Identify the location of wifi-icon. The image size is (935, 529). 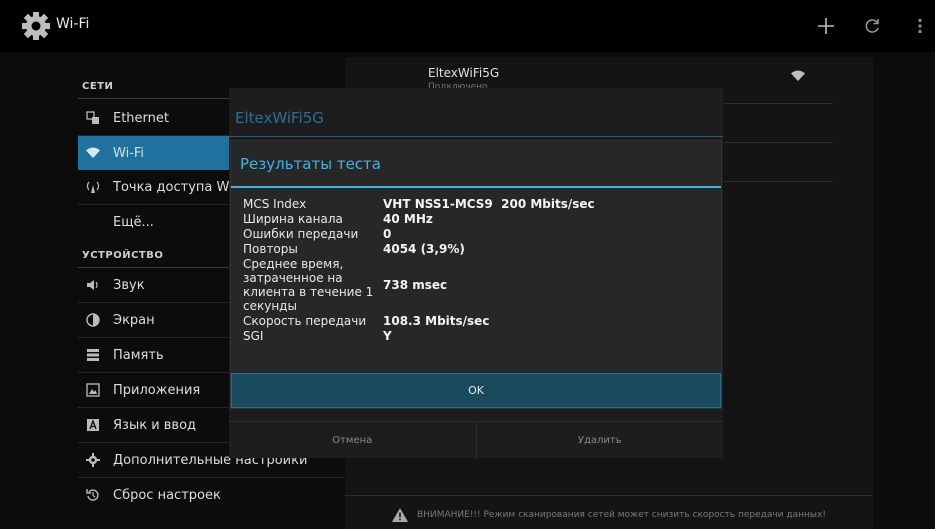
(93, 153).